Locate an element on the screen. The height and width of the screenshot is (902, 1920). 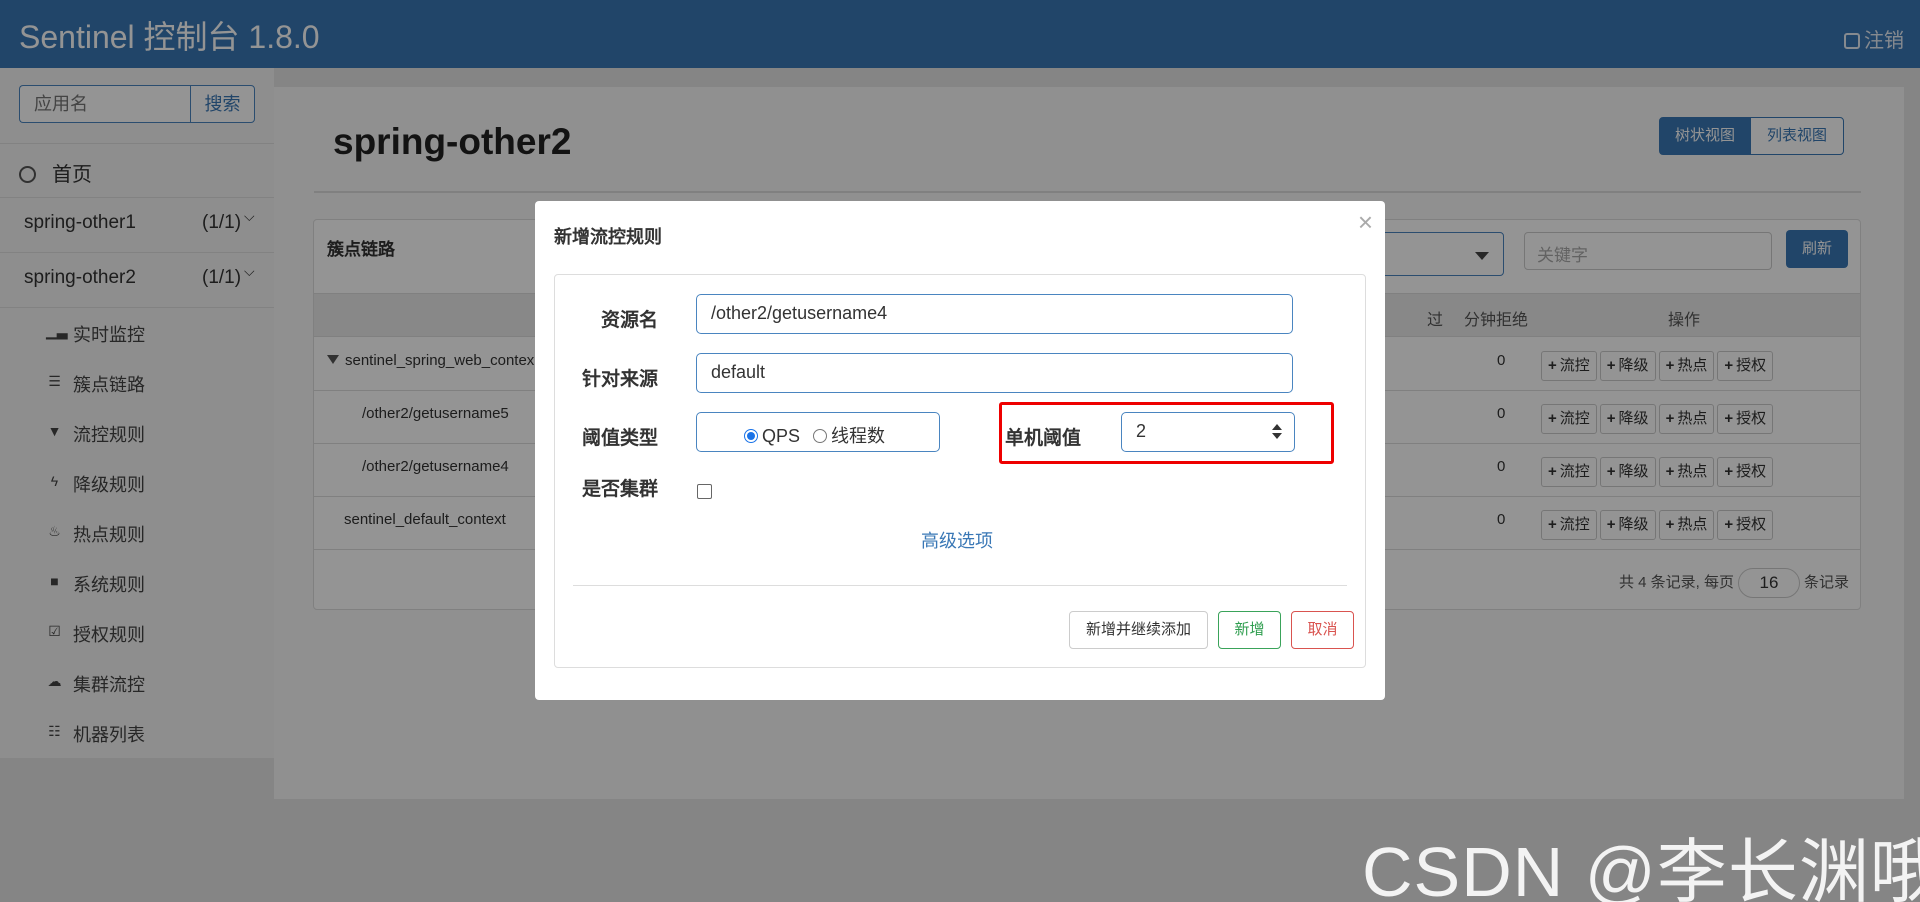
limit-app-label: 针对来源 is located at coordinates (620, 379).